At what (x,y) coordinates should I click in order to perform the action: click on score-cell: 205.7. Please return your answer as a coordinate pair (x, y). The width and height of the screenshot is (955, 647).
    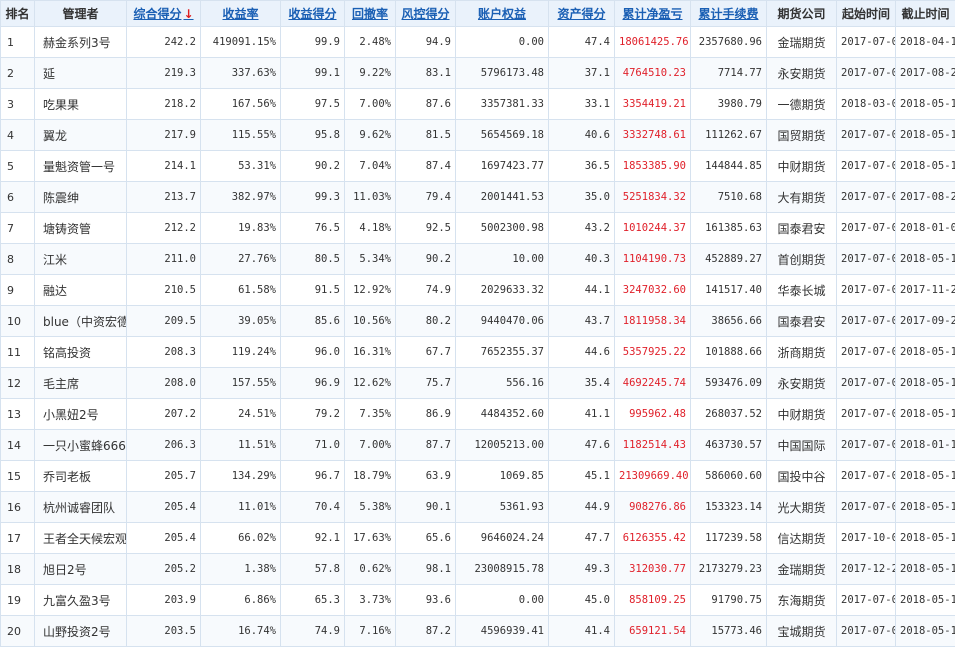
    Looking at the image, I should click on (164, 476).